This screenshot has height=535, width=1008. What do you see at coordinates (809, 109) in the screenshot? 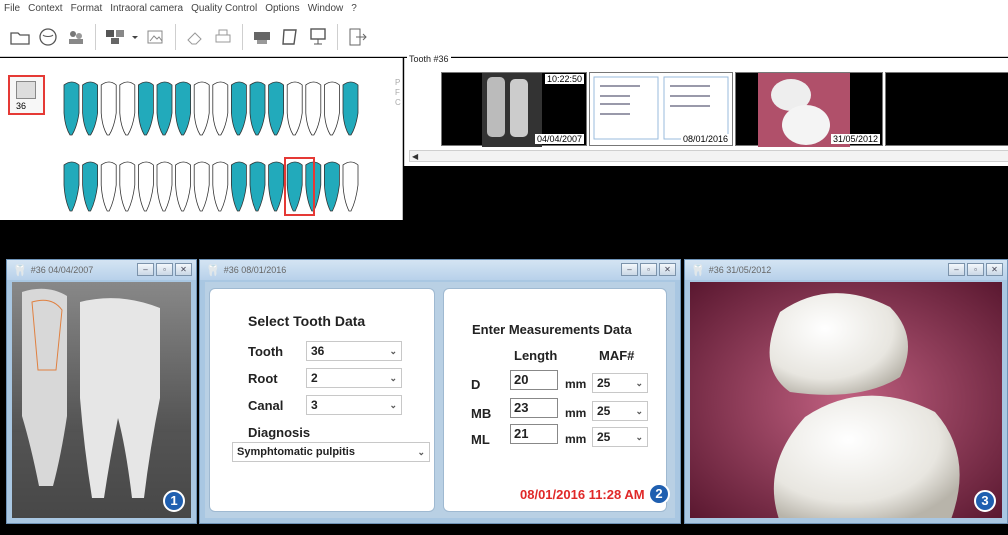
I see `thumb-photo: 31/05/2012` at bounding box center [809, 109].